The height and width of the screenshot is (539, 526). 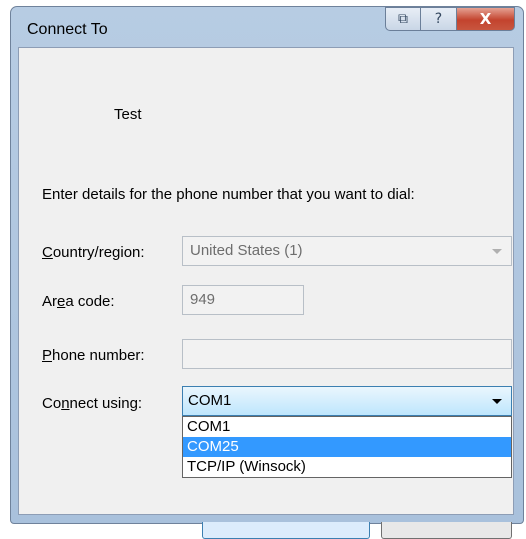 What do you see at coordinates (210, 400) in the screenshot?
I see `connect-using-value: COM1` at bounding box center [210, 400].